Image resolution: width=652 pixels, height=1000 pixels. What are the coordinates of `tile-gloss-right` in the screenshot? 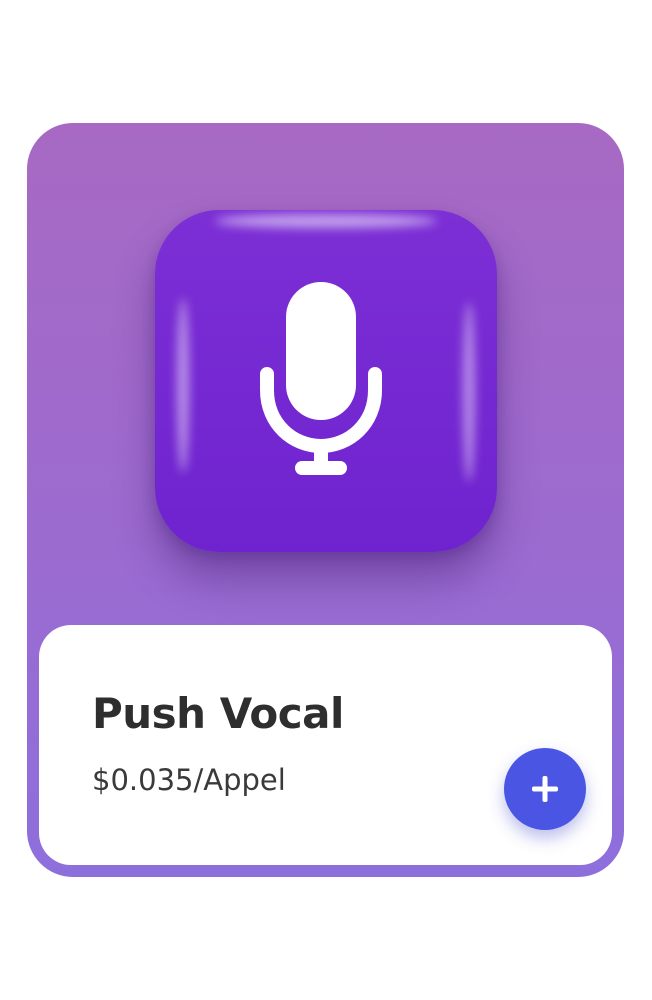 It's located at (469, 392).